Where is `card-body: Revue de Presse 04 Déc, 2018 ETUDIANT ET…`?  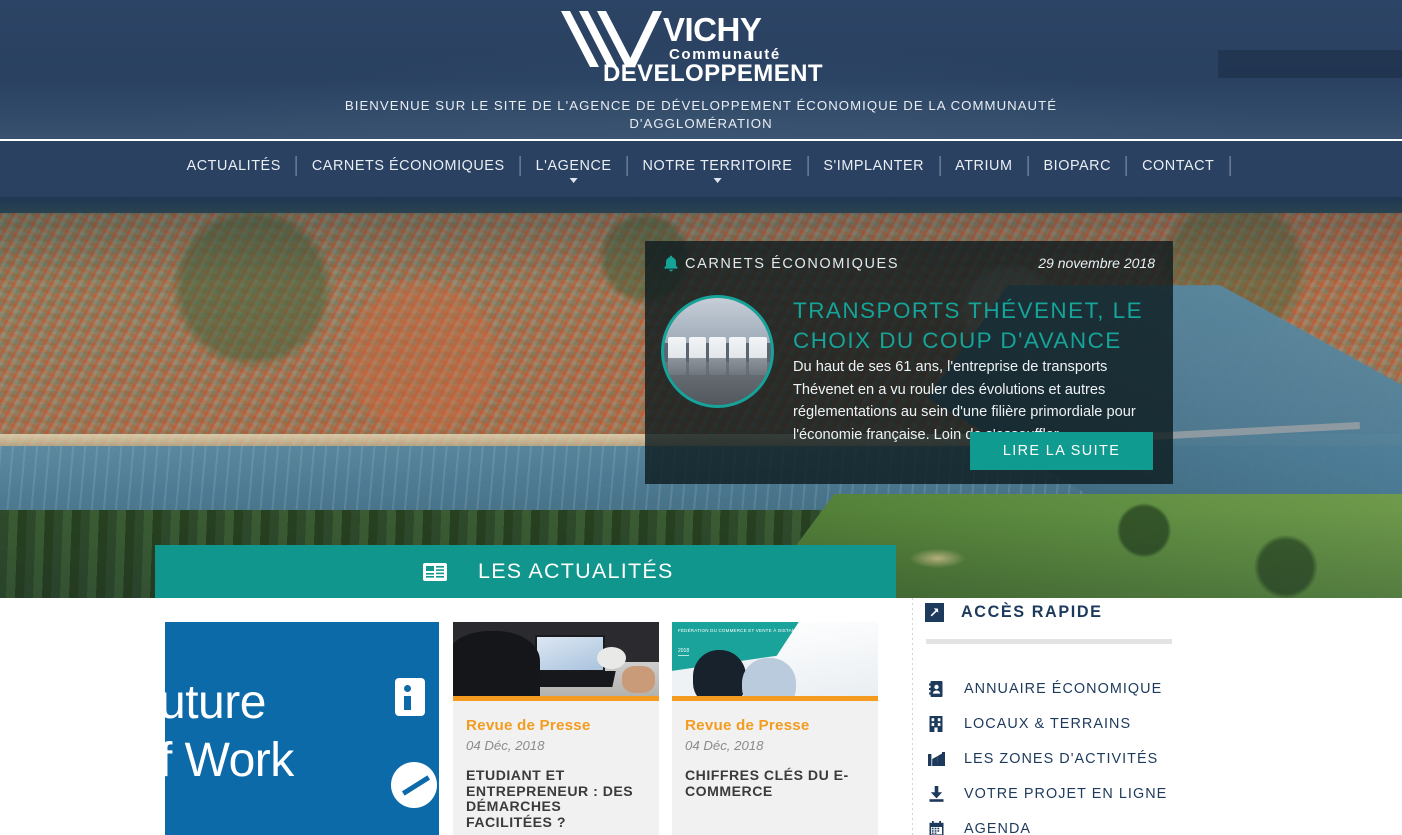
card-body: Revue de Presse 04 Déc, 2018 ETUDIANT ET… is located at coordinates (556, 768).